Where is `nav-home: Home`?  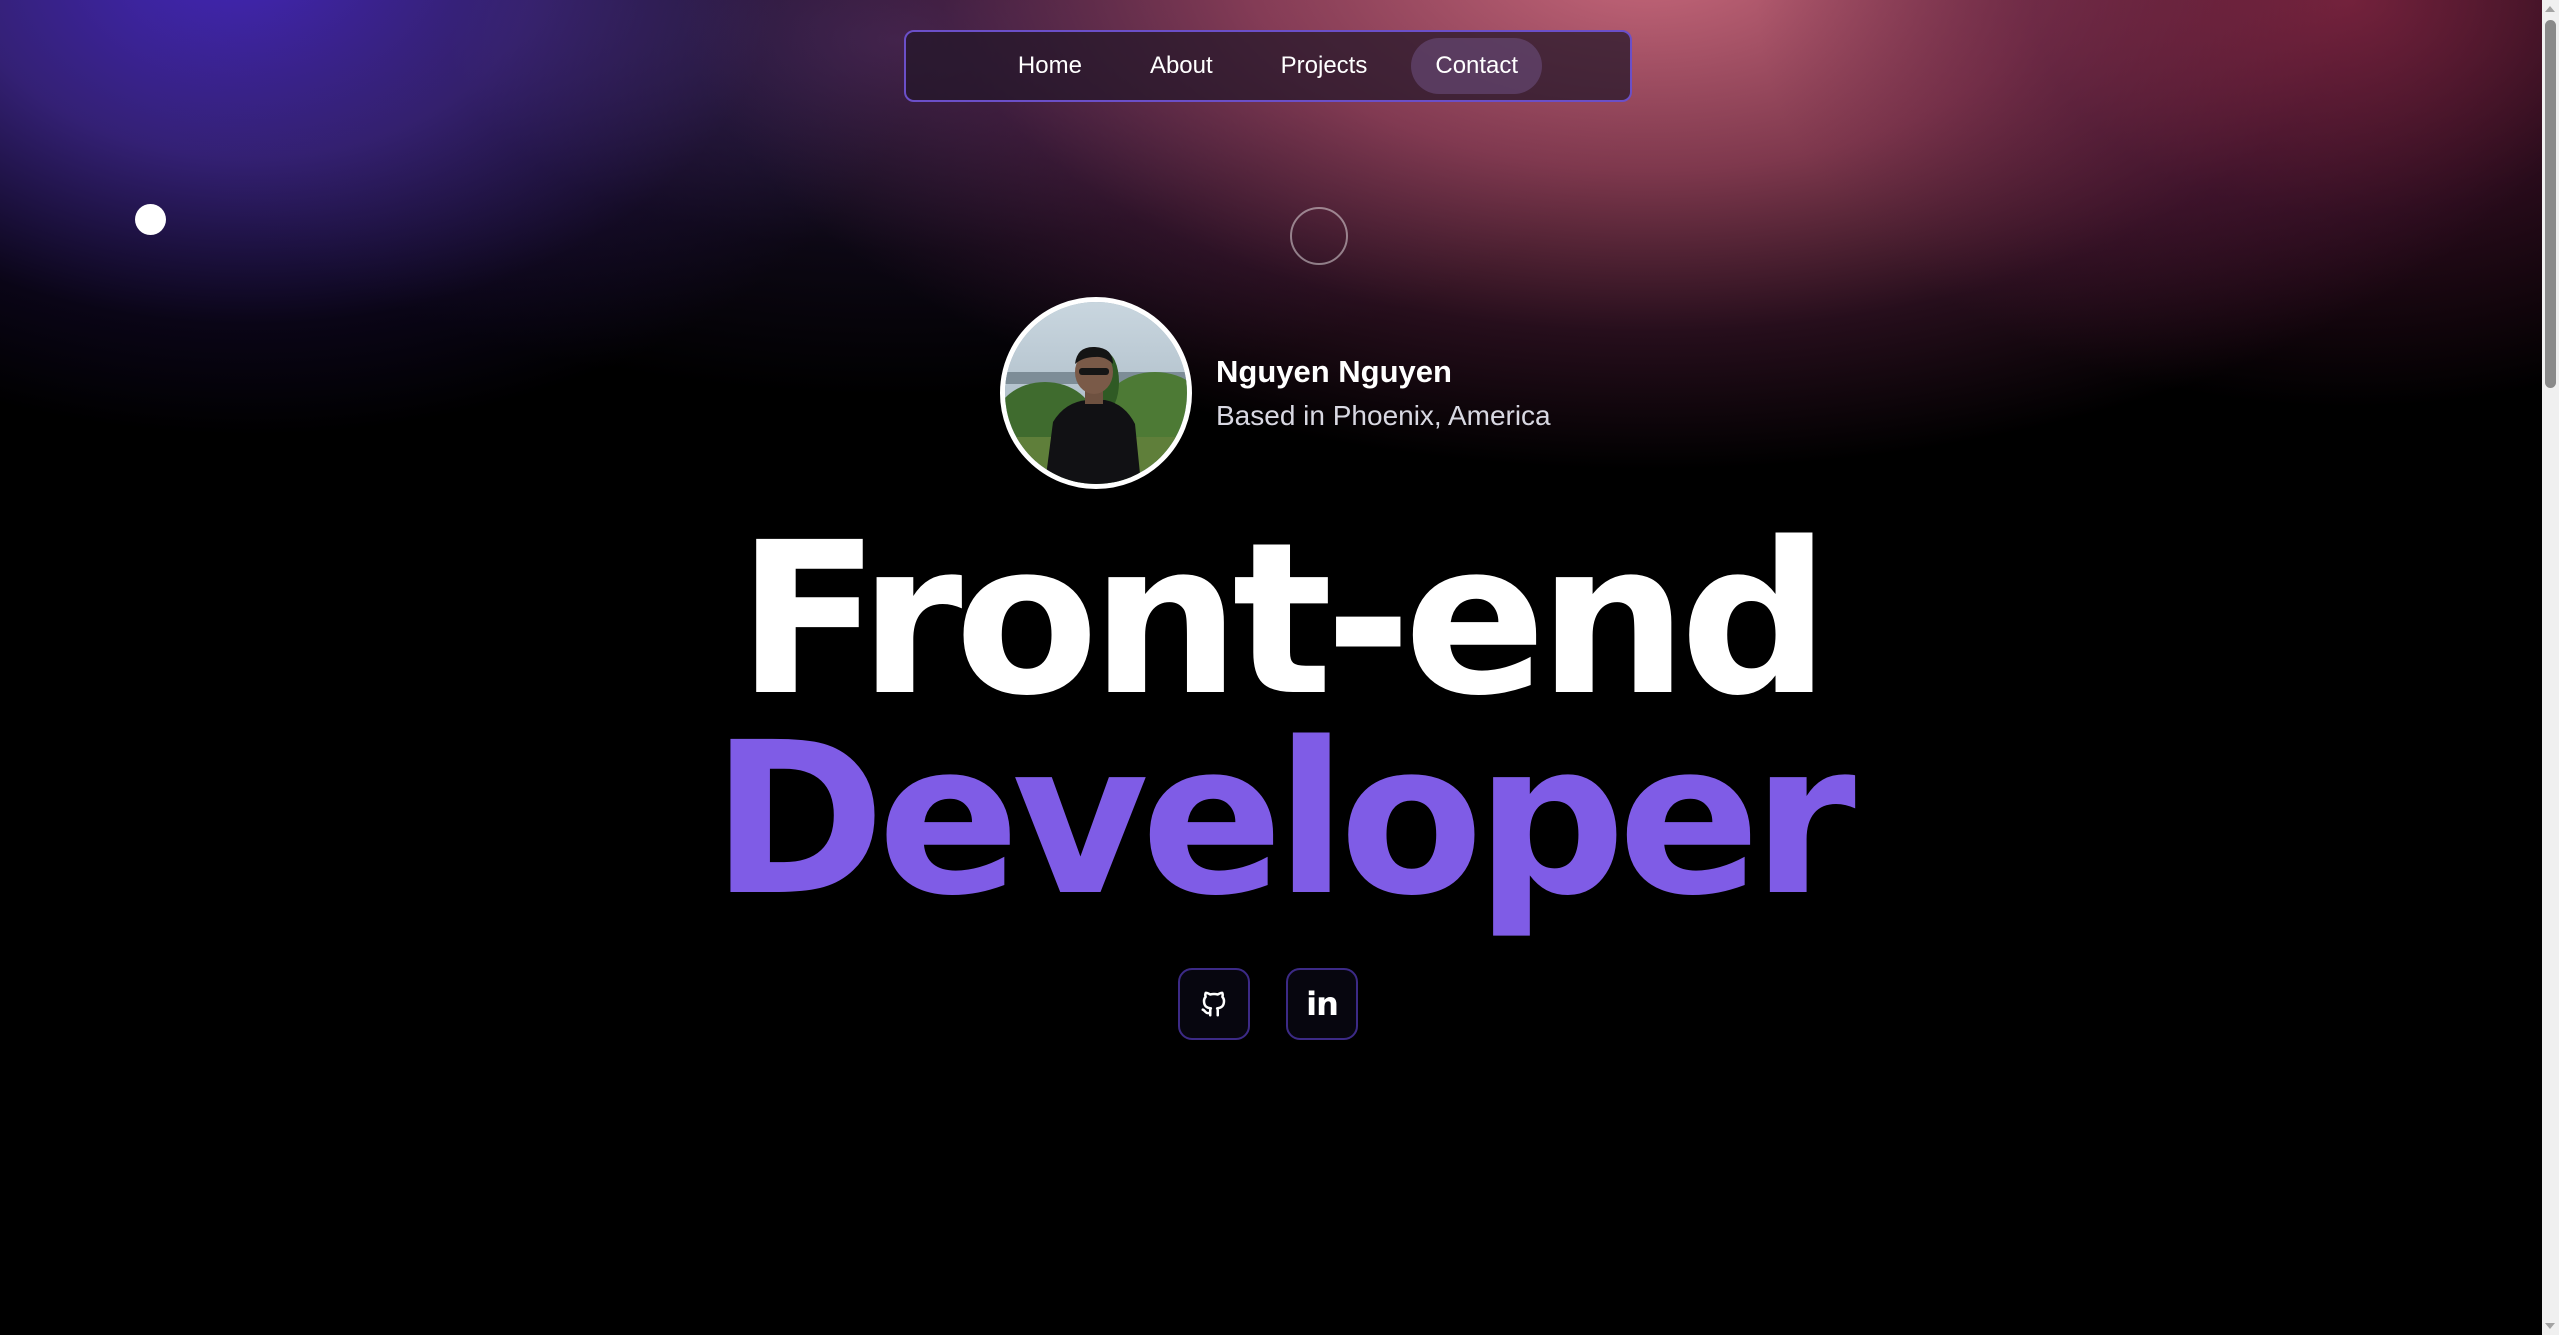 nav-home: Home is located at coordinates (1050, 66).